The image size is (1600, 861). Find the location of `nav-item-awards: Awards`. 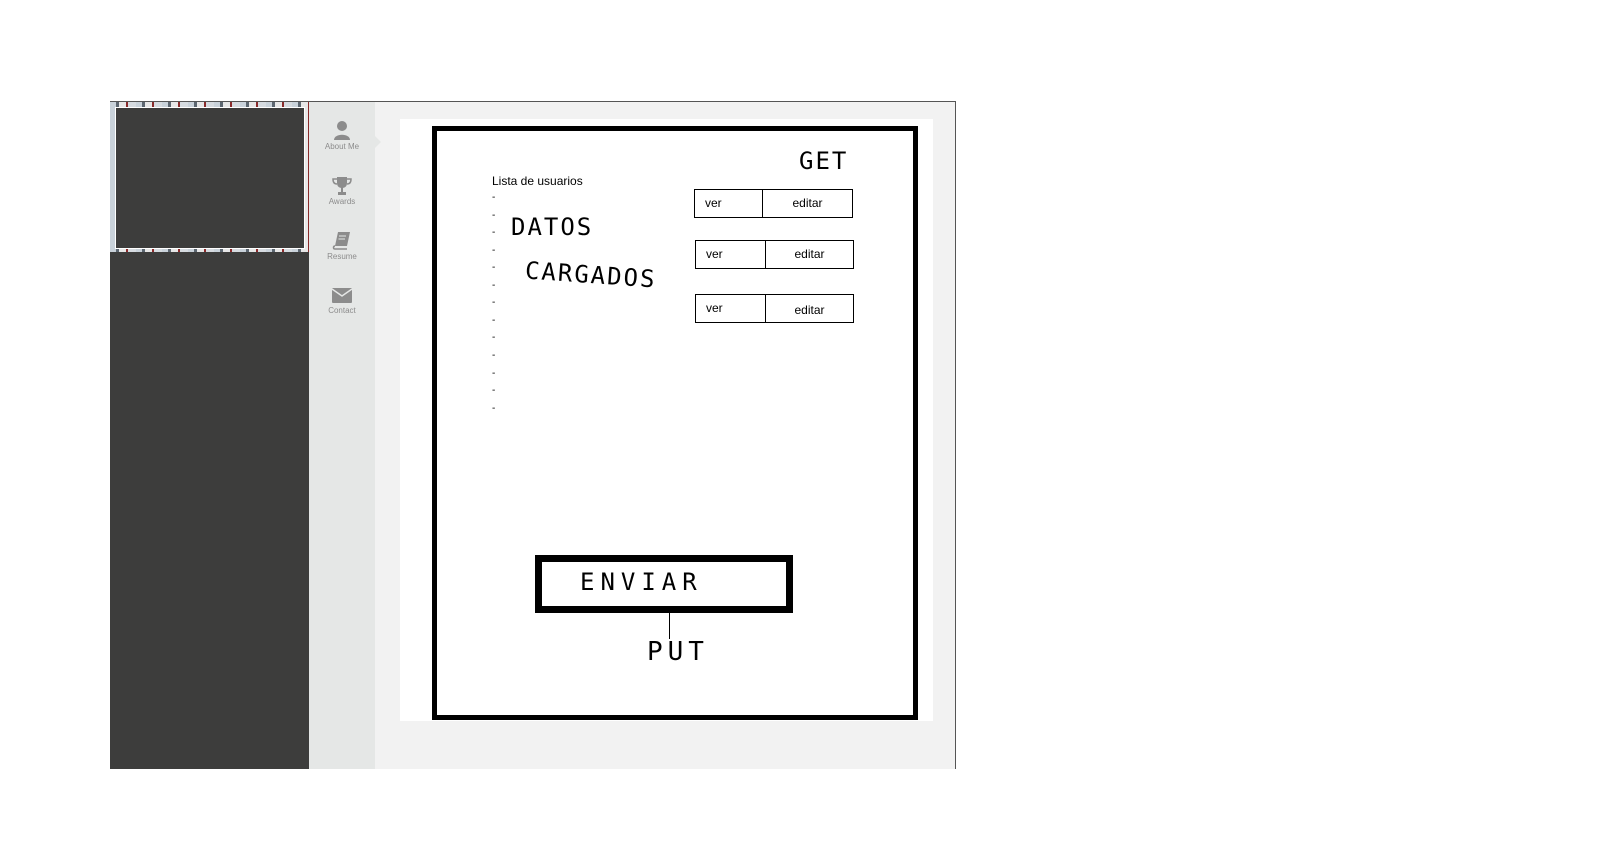

nav-item-awards: Awards is located at coordinates (342, 201).